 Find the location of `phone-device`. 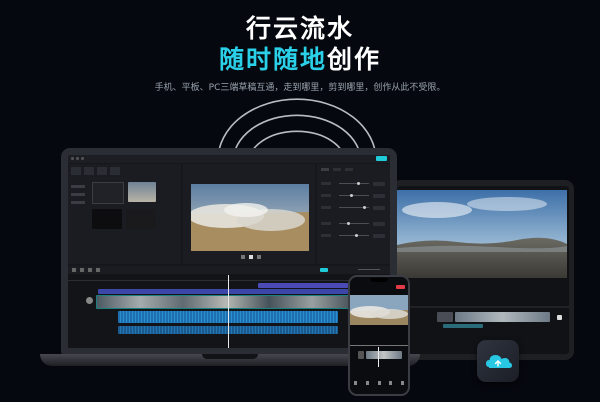

phone-device is located at coordinates (379, 335).